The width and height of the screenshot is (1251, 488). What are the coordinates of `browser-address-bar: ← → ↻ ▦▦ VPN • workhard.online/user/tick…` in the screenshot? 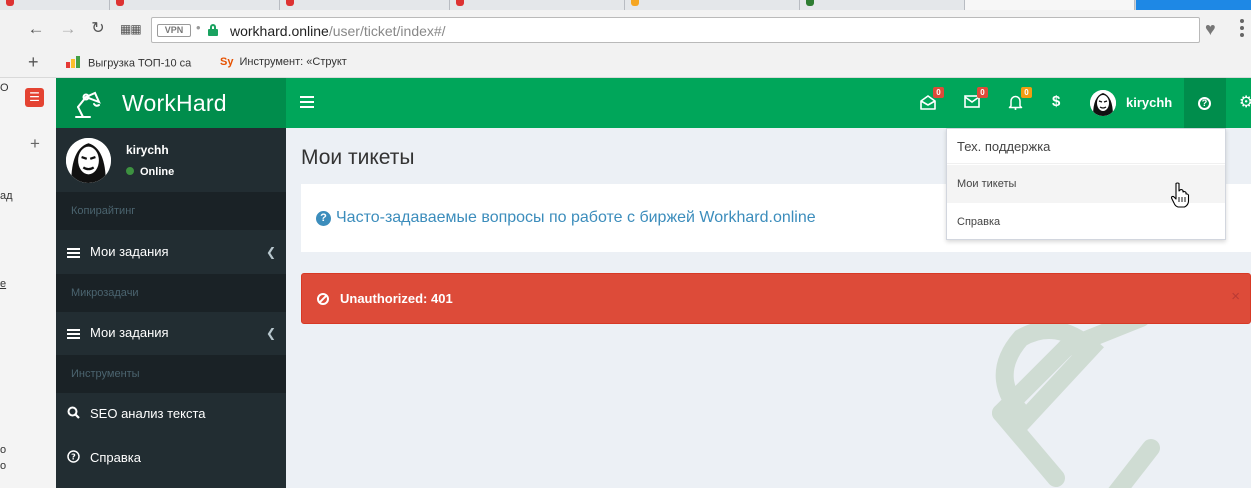 It's located at (625, 29).